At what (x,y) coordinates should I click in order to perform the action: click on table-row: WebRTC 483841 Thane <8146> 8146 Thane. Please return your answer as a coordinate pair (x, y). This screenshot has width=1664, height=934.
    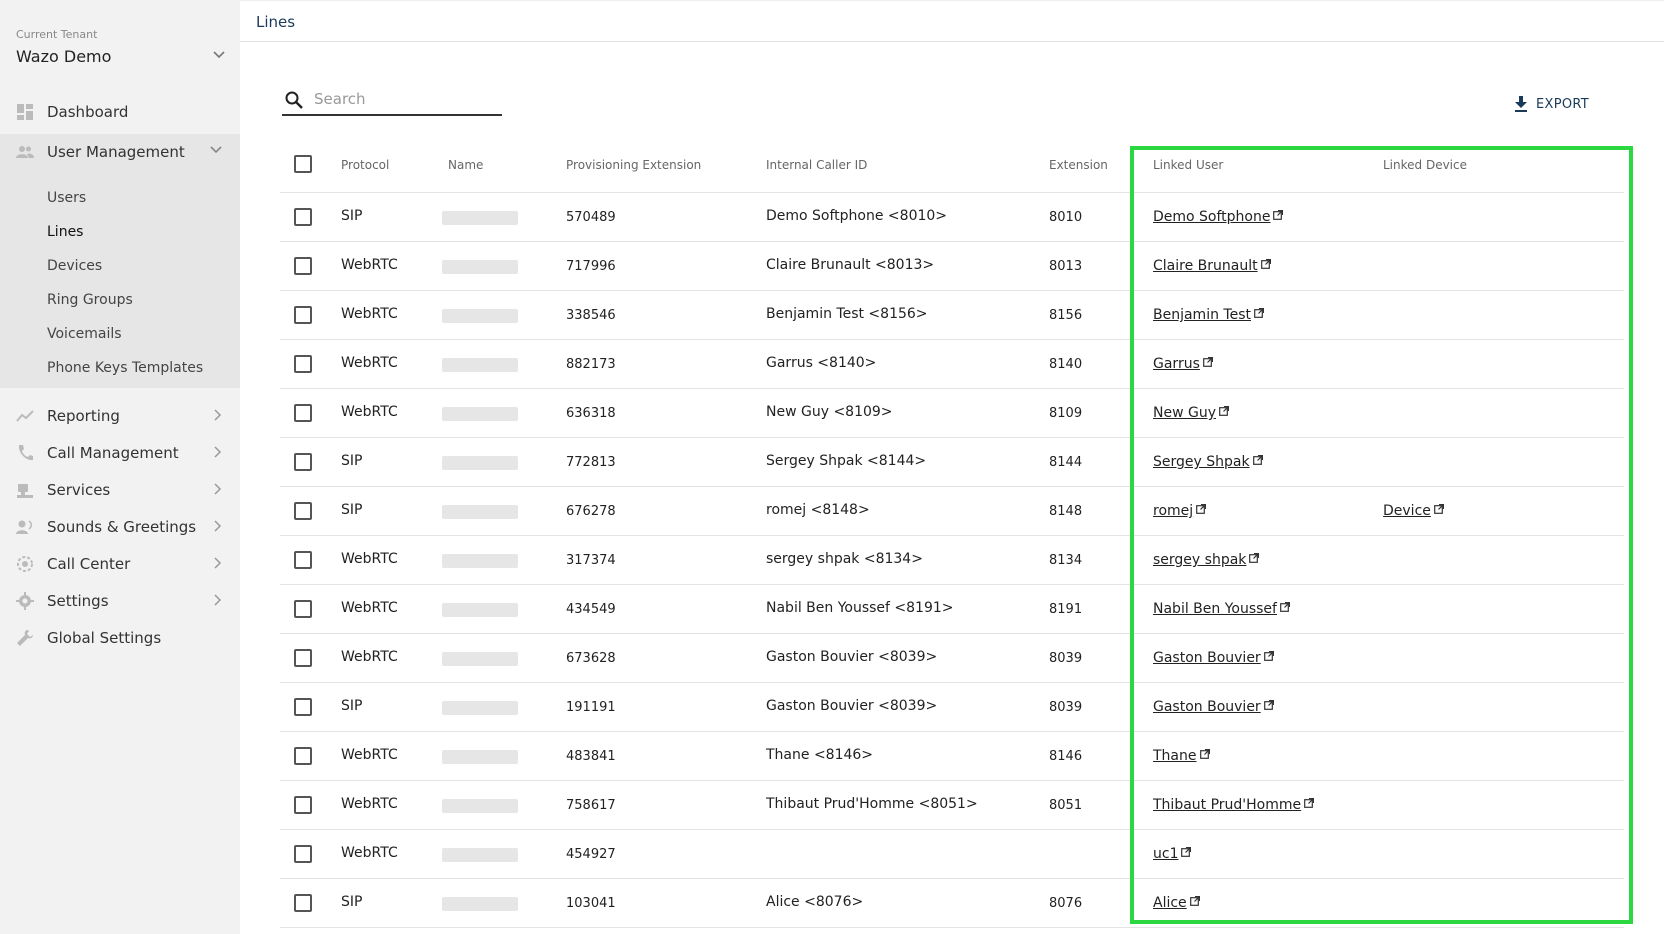
    Looking at the image, I should click on (952, 756).